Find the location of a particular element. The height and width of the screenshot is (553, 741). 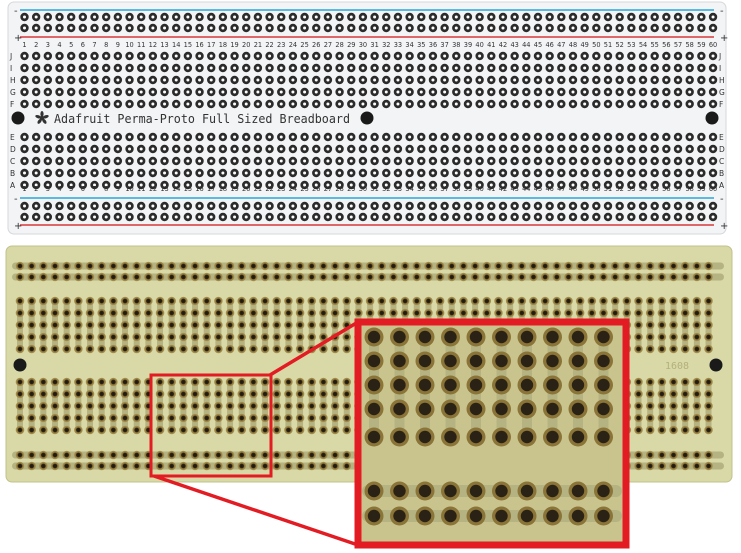

column-number-label: 20 is located at coordinates (246, 45).